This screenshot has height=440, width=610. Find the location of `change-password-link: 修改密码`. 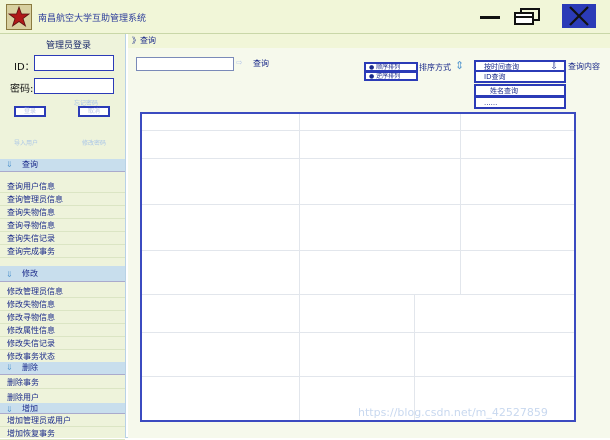

change-password-link: 修改密码 is located at coordinates (94, 142).